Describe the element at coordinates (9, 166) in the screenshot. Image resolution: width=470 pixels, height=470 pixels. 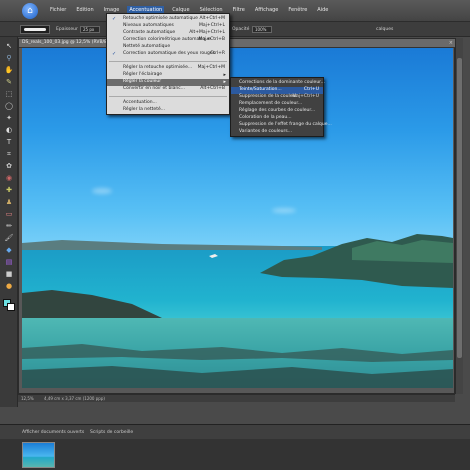
I see `cookie-cutter-icon: ✿` at that location.